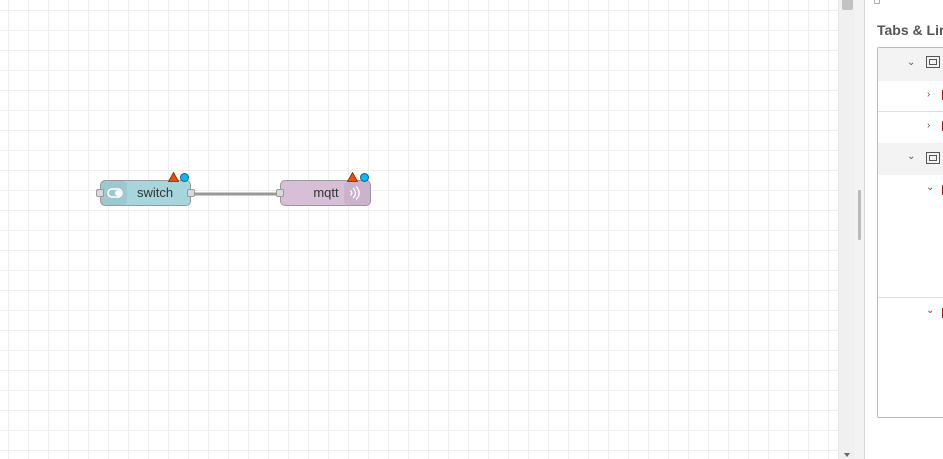 The image size is (943, 459). What do you see at coordinates (847, 5) in the screenshot?
I see `scrollbar-thumb` at bounding box center [847, 5].